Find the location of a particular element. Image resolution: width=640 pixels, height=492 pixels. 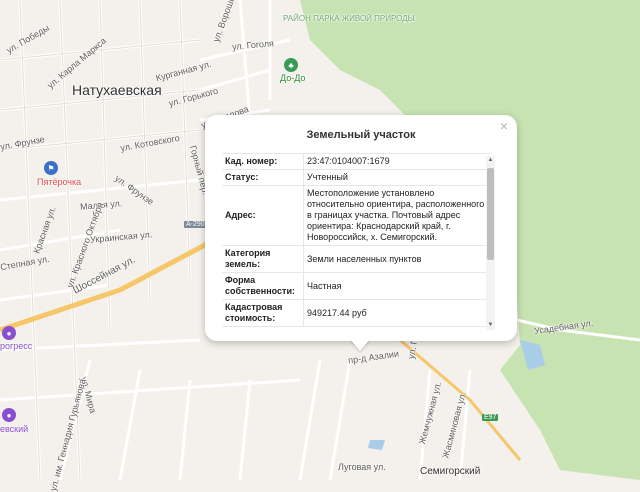

land-category-key: Категория земель: is located at coordinates (263, 259).